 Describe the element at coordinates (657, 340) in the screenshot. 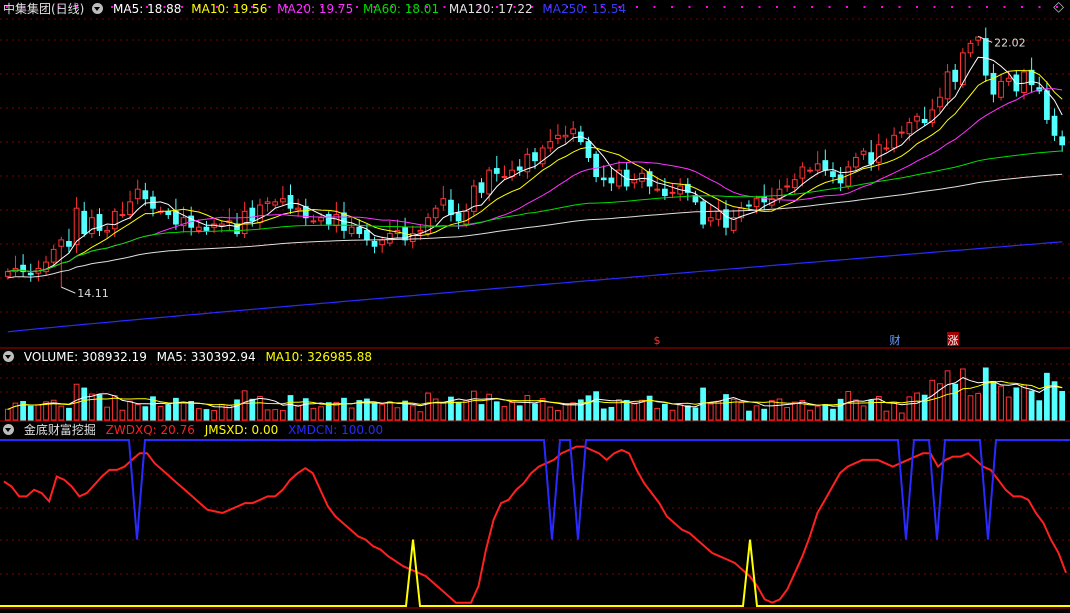

I see `event-marker: $` at that location.